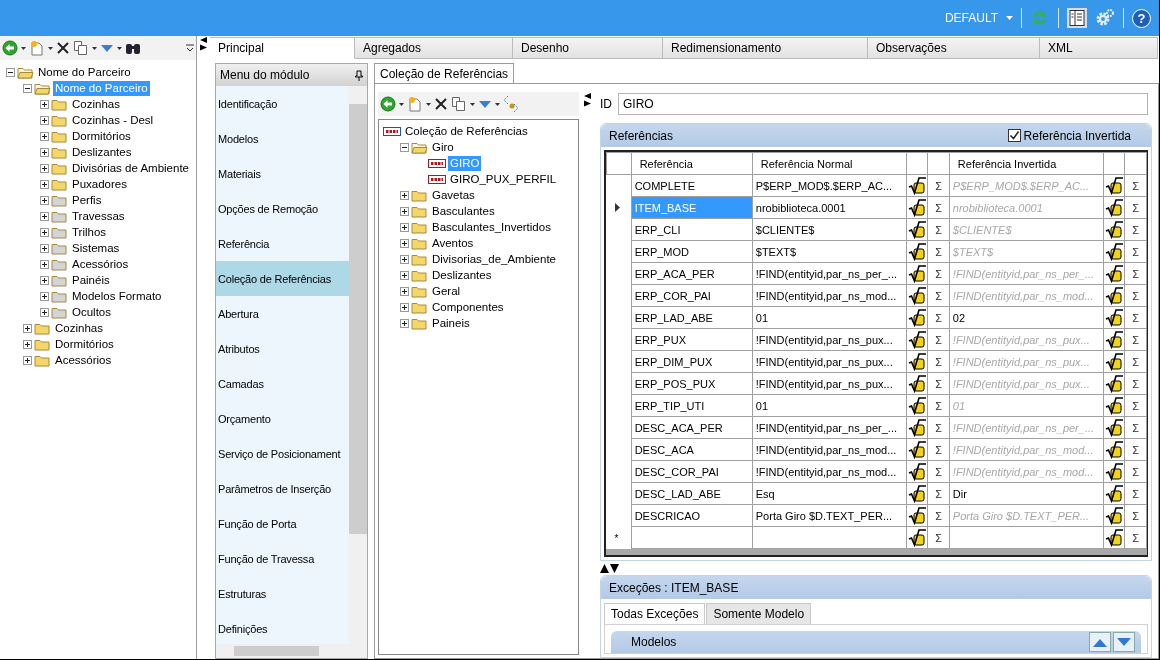  I want to click on menu-item: Opções de Remoção, so click(282, 208).